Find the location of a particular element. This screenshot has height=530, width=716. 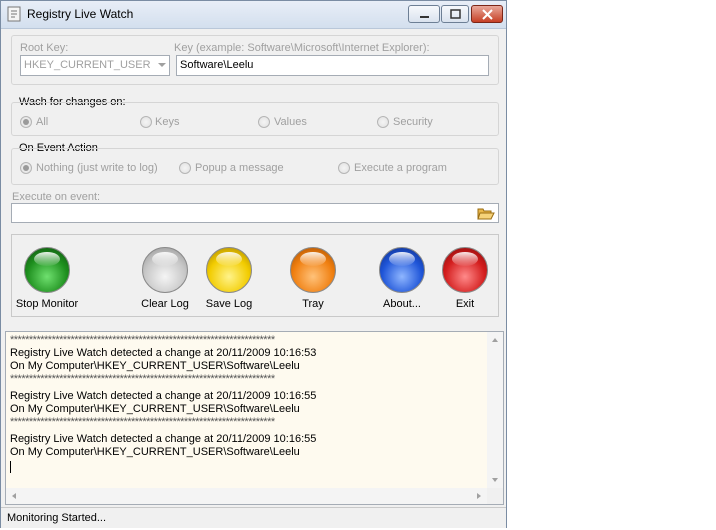

vertical-scrollbar is located at coordinates (495, 410).